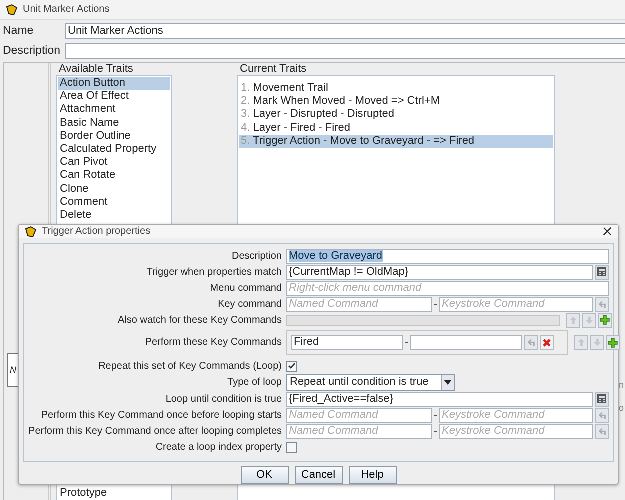 The height and width of the screenshot is (500, 625). What do you see at coordinates (355, 288) in the screenshot?
I see `field-placeholder: Right-click menu command` at bounding box center [355, 288].